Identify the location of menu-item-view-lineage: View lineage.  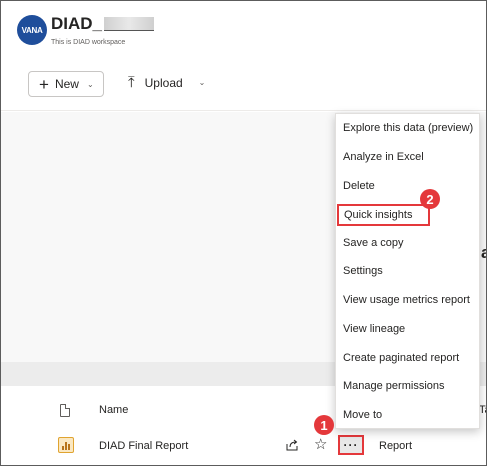
(407, 329).